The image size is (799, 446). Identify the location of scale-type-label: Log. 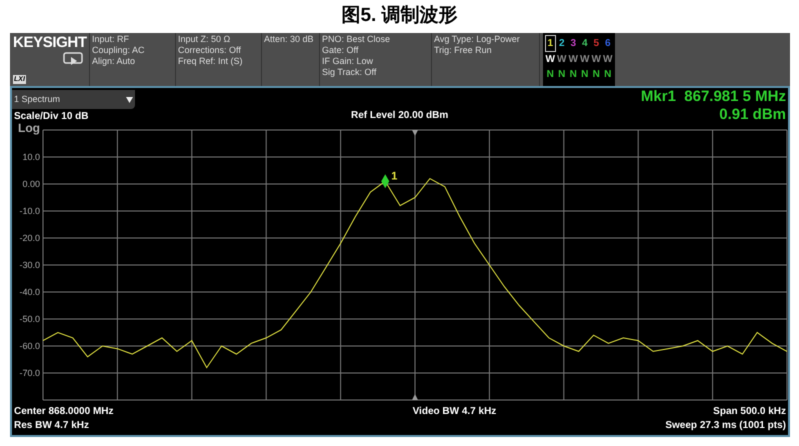
(29, 128).